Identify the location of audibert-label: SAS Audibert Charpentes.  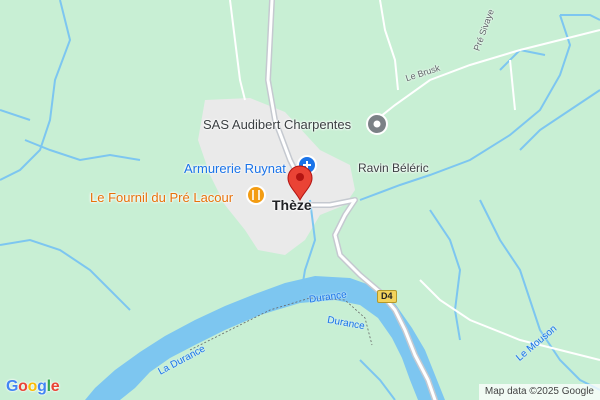
(277, 124).